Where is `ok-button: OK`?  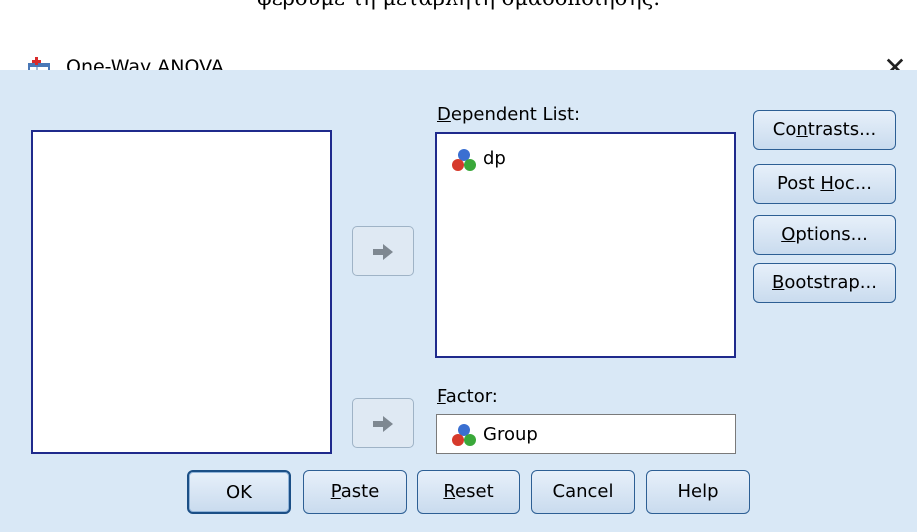 ok-button: OK is located at coordinates (239, 492).